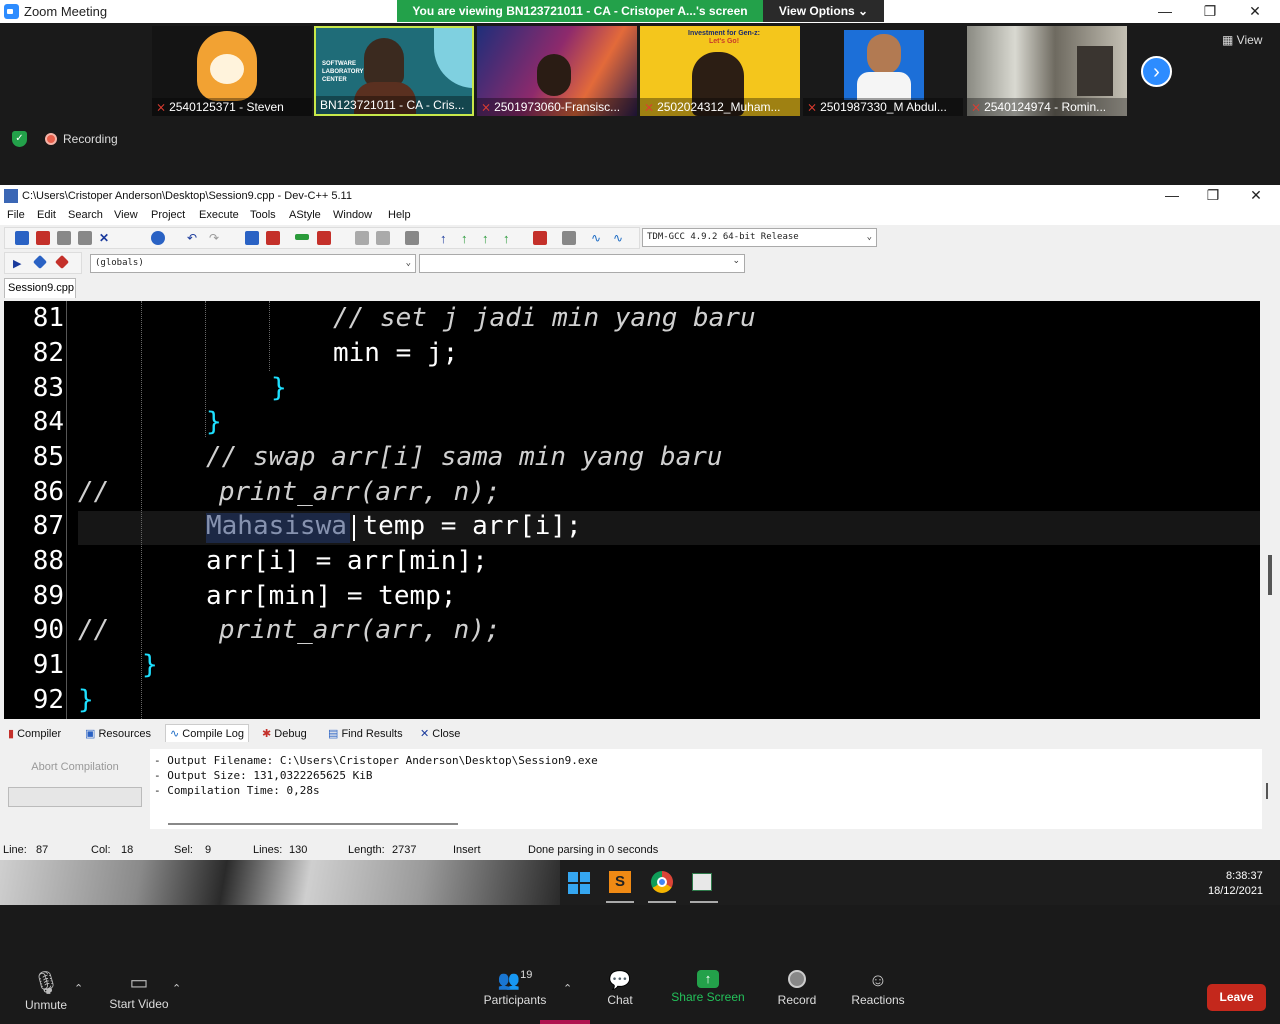 Image resolution: width=1280 pixels, height=1024 pixels. What do you see at coordinates (64, 238) in the screenshot?
I see `save-icon` at bounding box center [64, 238].